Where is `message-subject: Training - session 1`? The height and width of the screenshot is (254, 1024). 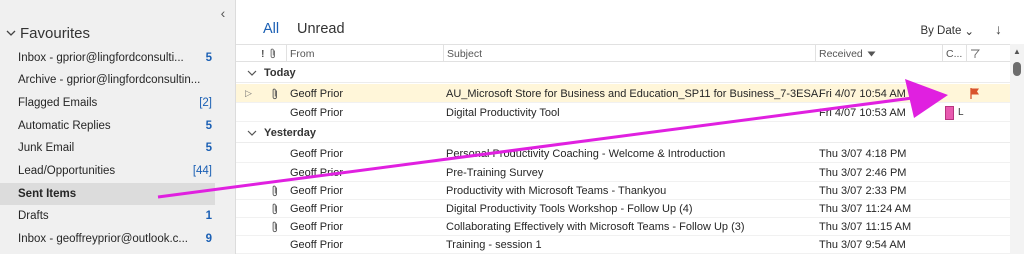
message-subject: Training - session 1 is located at coordinates (494, 244).